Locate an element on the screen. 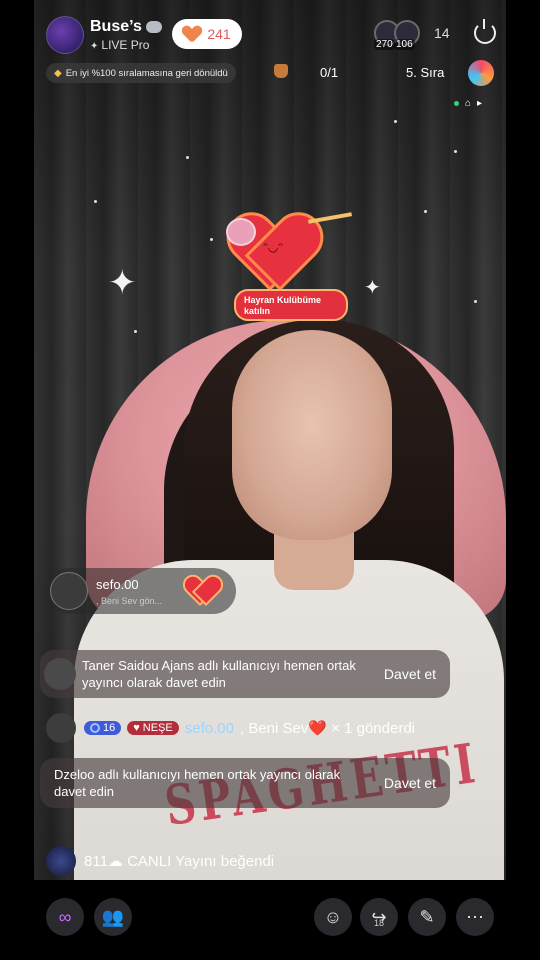 The width and height of the screenshot is (540, 960). sender-action: , Beni Sev❤️ × 1 gönderdi is located at coordinates (327, 728).